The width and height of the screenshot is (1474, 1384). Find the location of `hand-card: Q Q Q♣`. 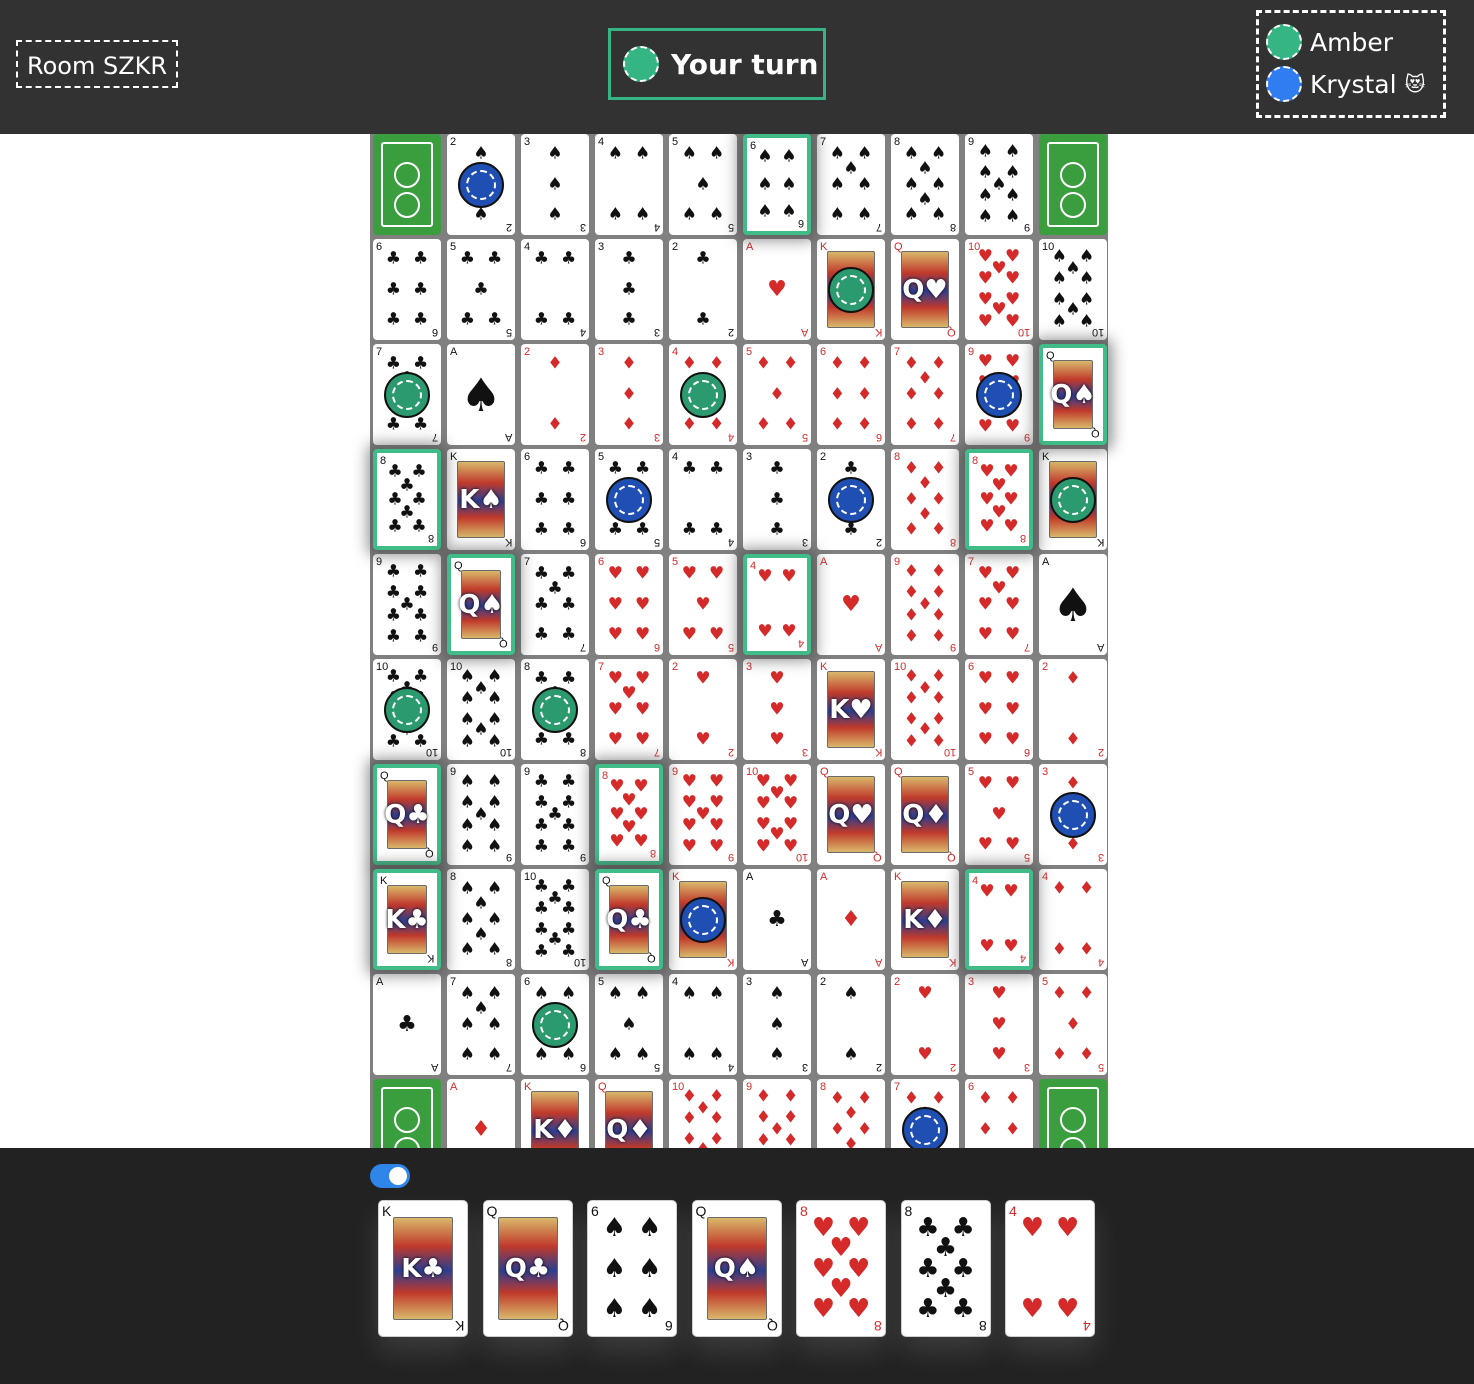

hand-card: Q Q Q♣ is located at coordinates (527, 1268).